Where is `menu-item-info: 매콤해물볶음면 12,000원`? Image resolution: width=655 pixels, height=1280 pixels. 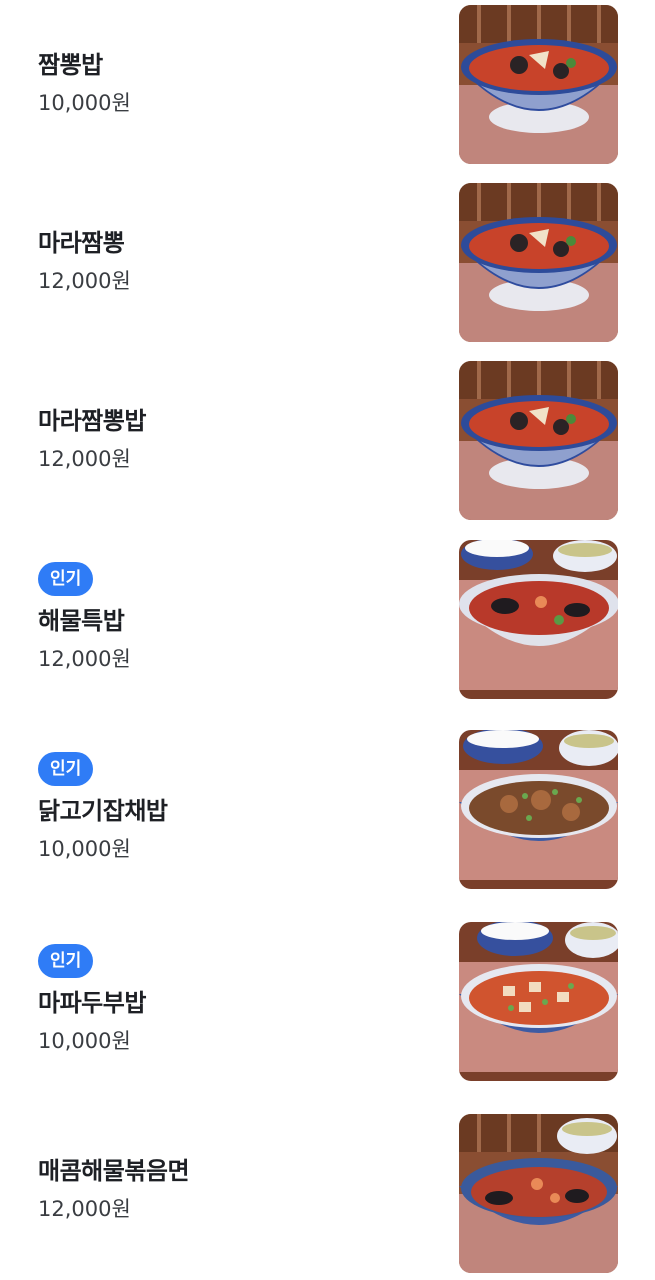 menu-item-info: 매콤해물볶음면 12,000원 is located at coordinates (114, 1189).